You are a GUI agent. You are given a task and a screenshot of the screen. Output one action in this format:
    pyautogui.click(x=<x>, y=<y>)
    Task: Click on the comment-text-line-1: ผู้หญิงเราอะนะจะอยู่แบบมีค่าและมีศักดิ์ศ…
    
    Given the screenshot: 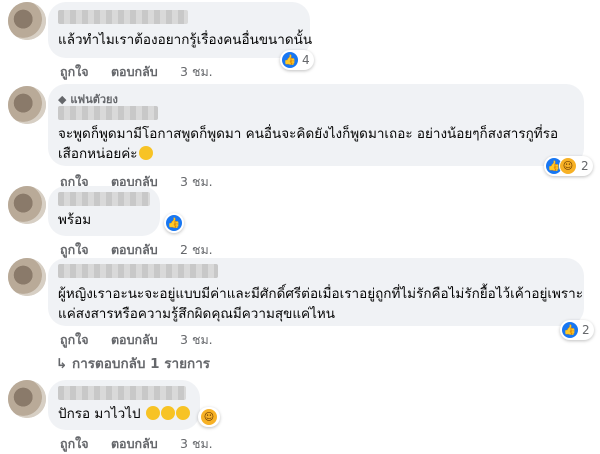 What is the action you would take?
    pyautogui.click(x=320, y=294)
    